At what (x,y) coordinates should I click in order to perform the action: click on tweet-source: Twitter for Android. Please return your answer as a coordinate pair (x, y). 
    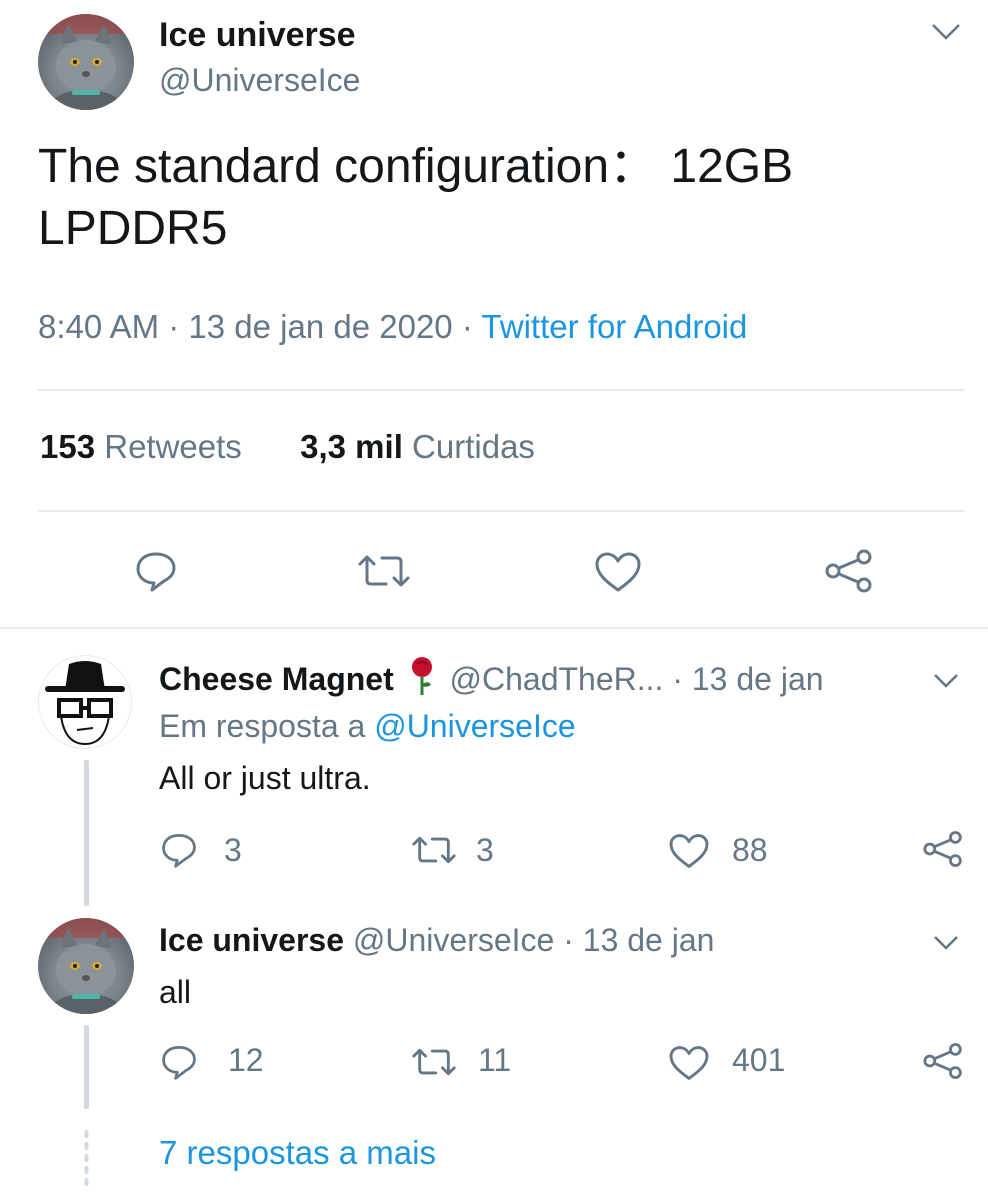
    Looking at the image, I should click on (614, 326).